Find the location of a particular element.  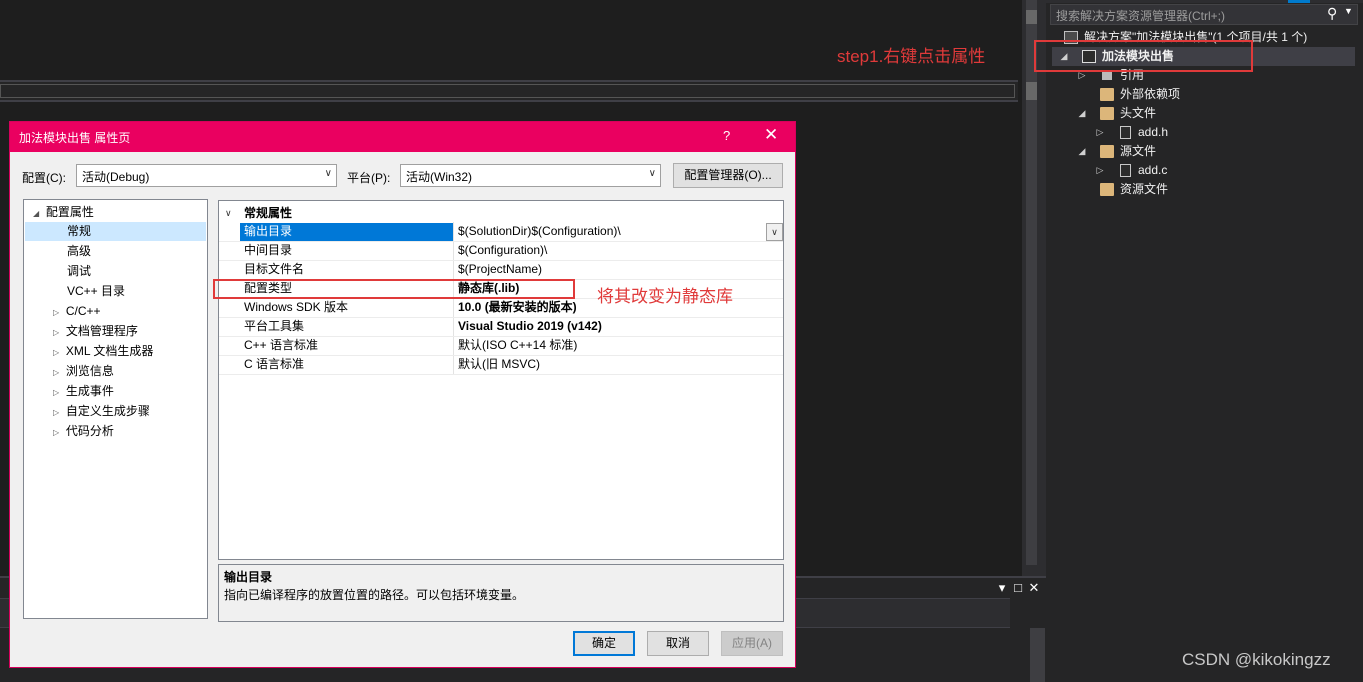

tree-item-label: add.c is located at coordinates (1153, 170).